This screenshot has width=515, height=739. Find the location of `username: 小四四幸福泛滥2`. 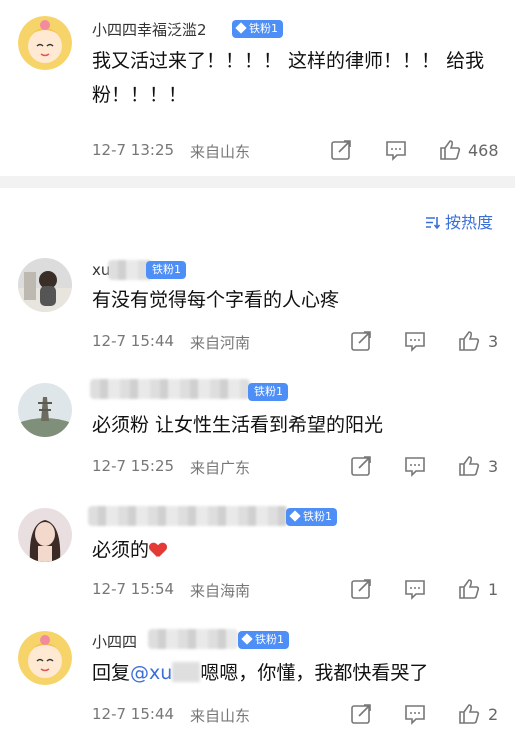

username: 小四四幸福泛滥2 is located at coordinates (149, 29).